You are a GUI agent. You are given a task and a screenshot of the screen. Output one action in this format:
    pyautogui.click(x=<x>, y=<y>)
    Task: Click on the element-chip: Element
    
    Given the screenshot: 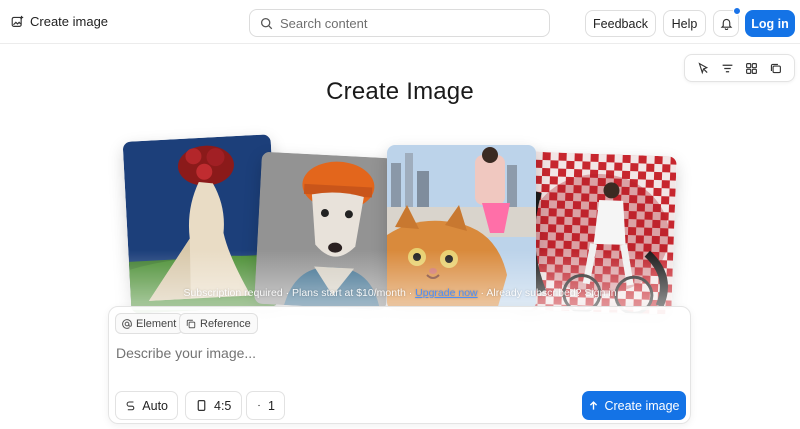 What is the action you would take?
    pyautogui.click(x=149, y=323)
    